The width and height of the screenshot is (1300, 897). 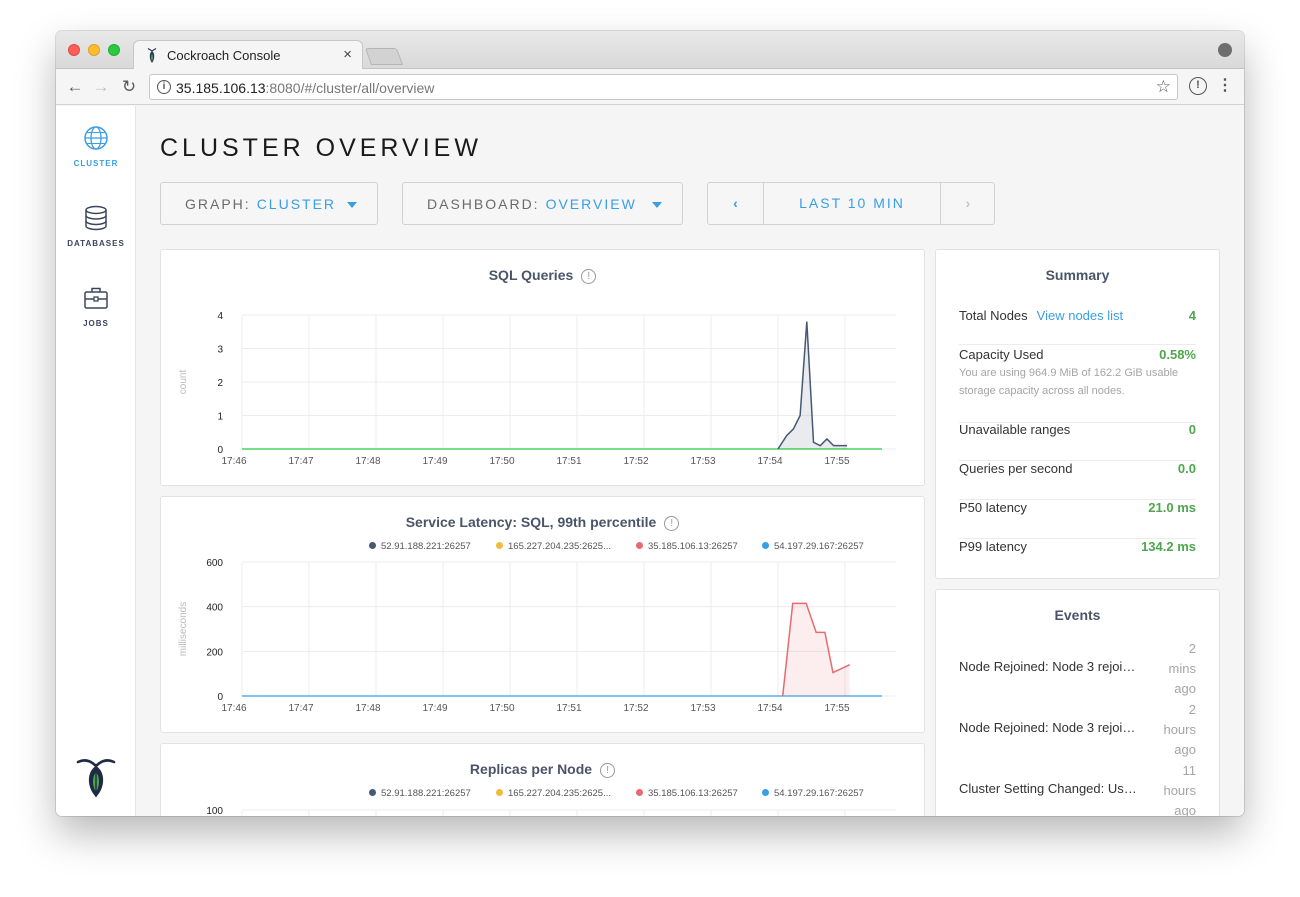 I want to click on y-tick-label: 0, so click(x=220, y=697).